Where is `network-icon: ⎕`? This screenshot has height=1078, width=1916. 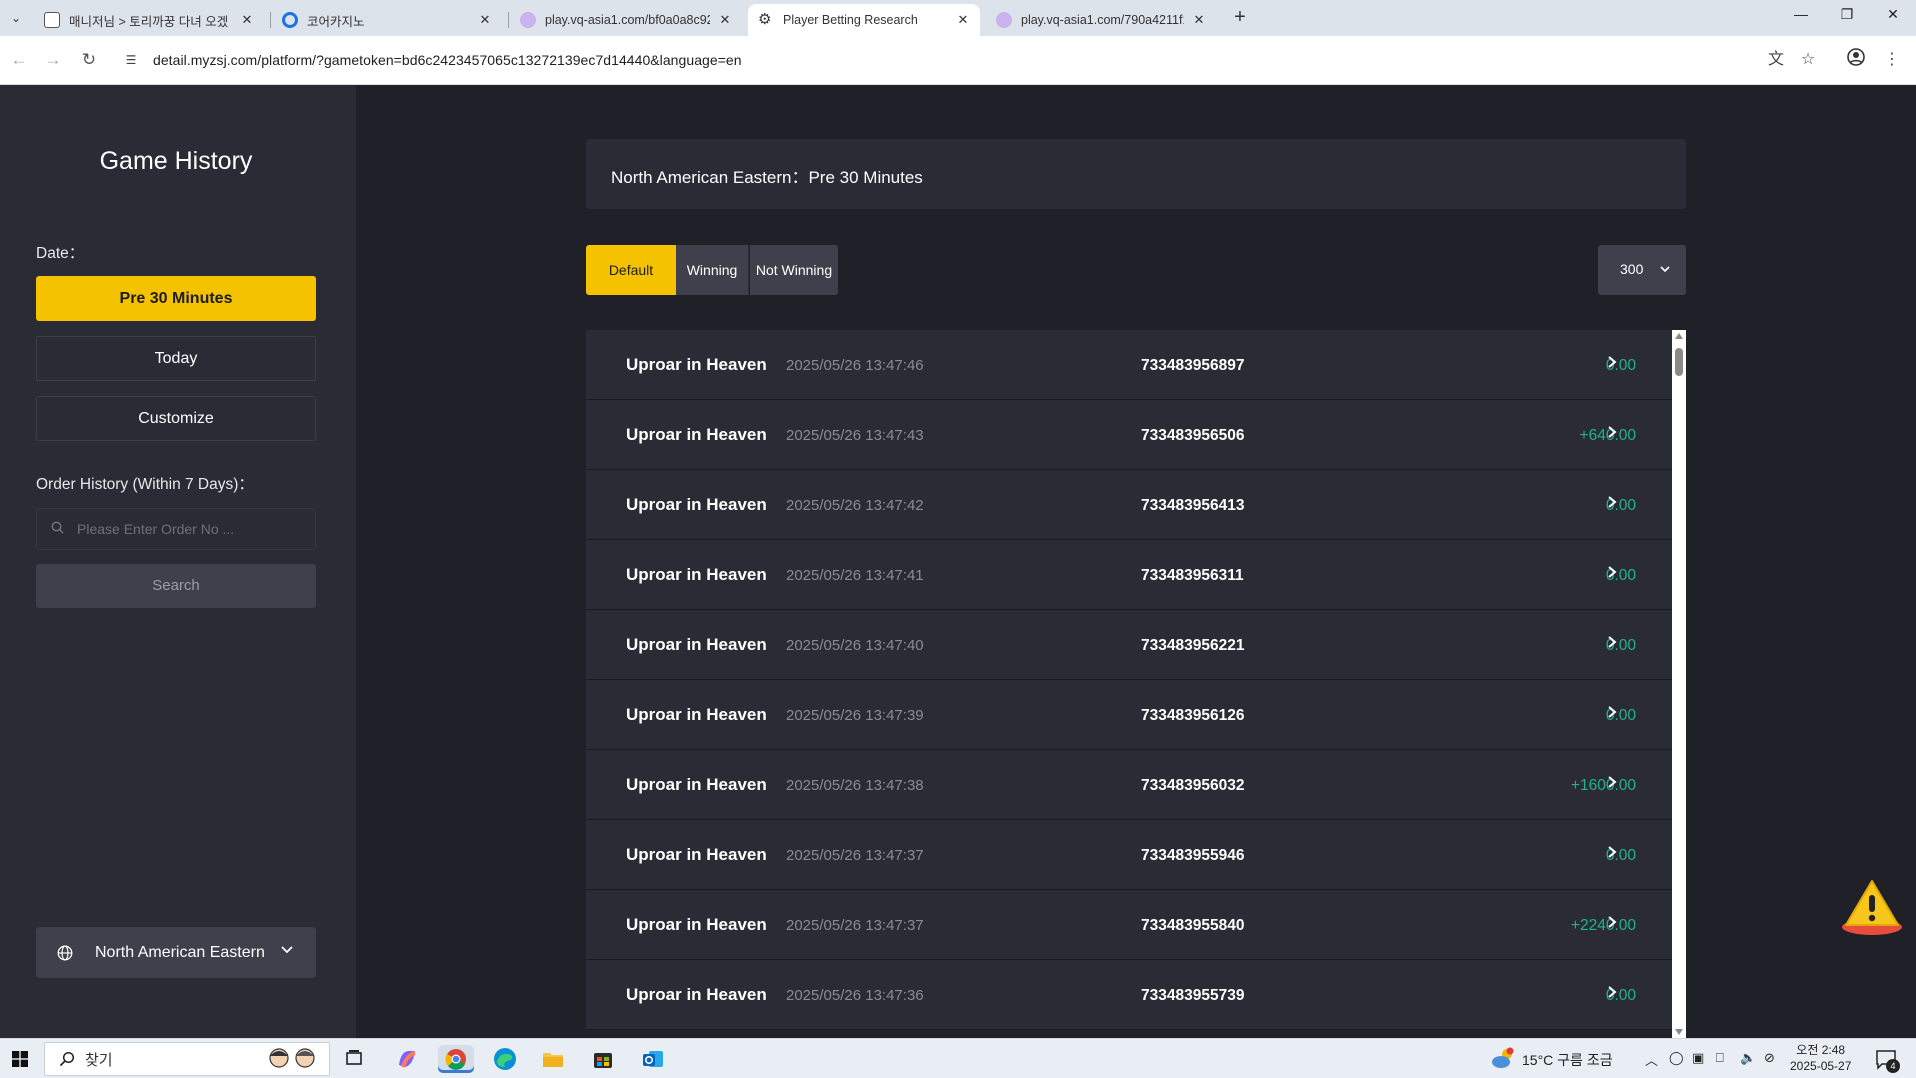
network-icon: ⎕ is located at coordinates (1720, 1058).